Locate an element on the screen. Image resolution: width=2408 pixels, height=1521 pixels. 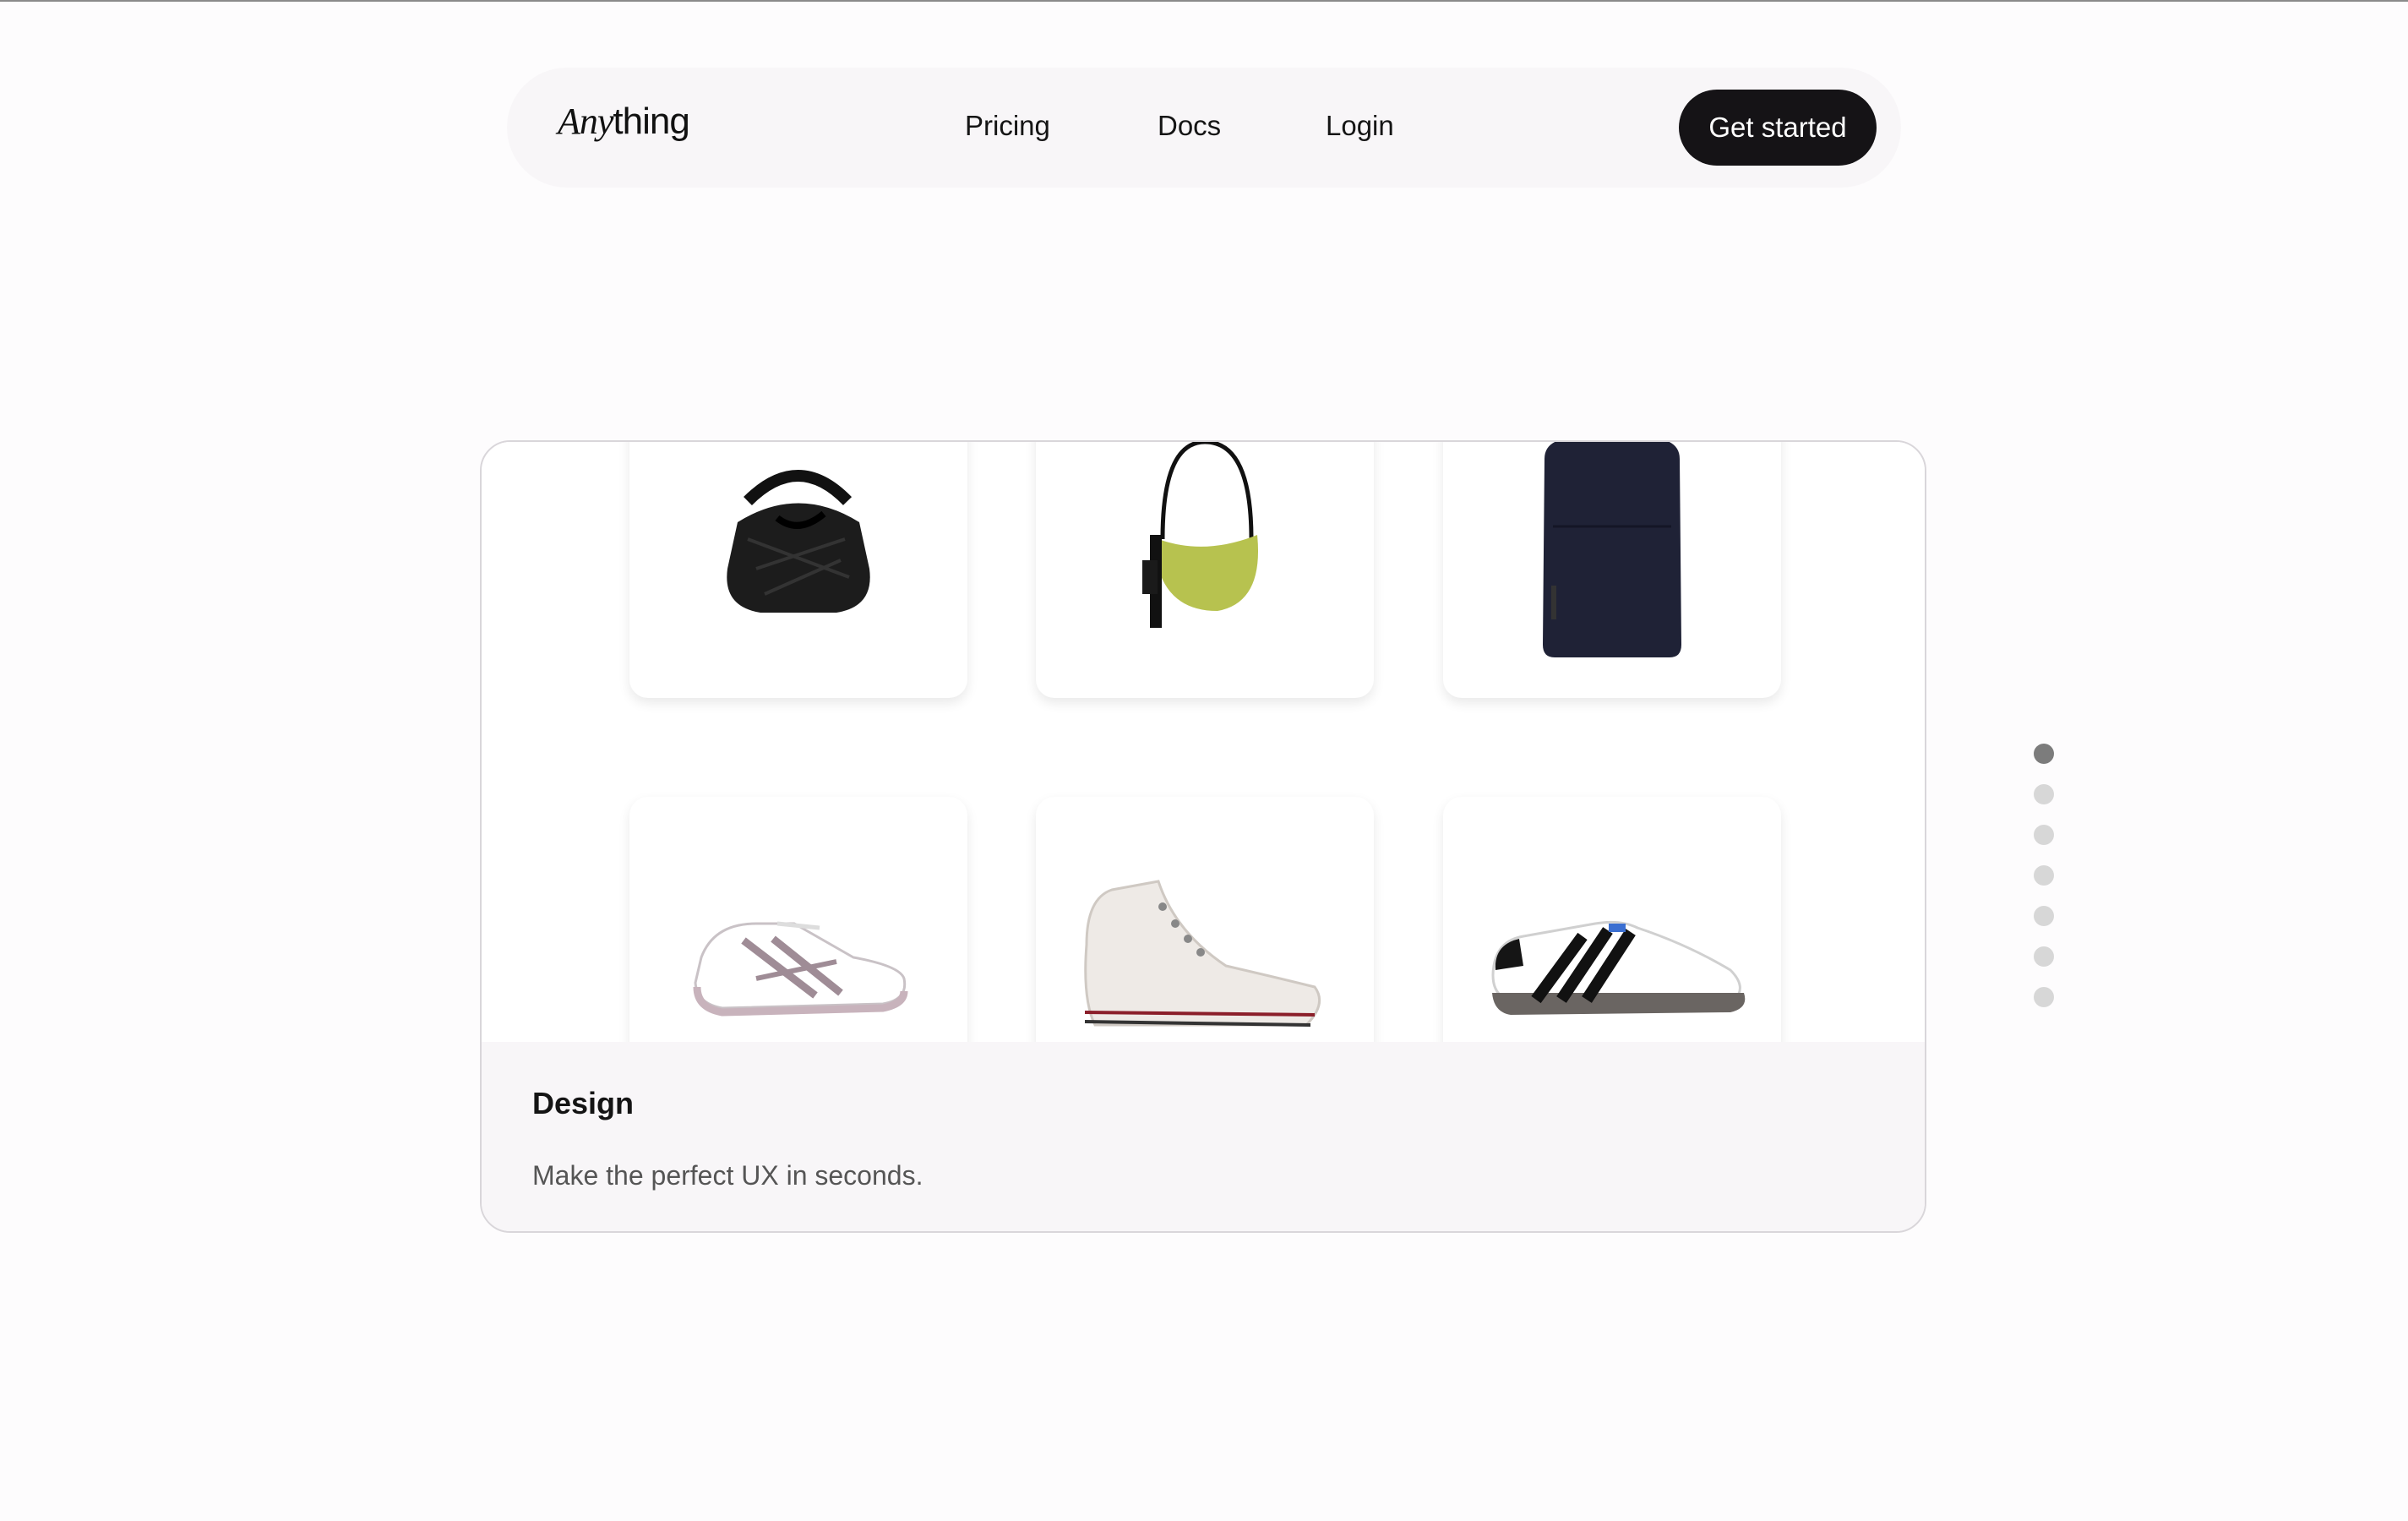
black-woven-handbag-icon is located at coordinates (798, 541).